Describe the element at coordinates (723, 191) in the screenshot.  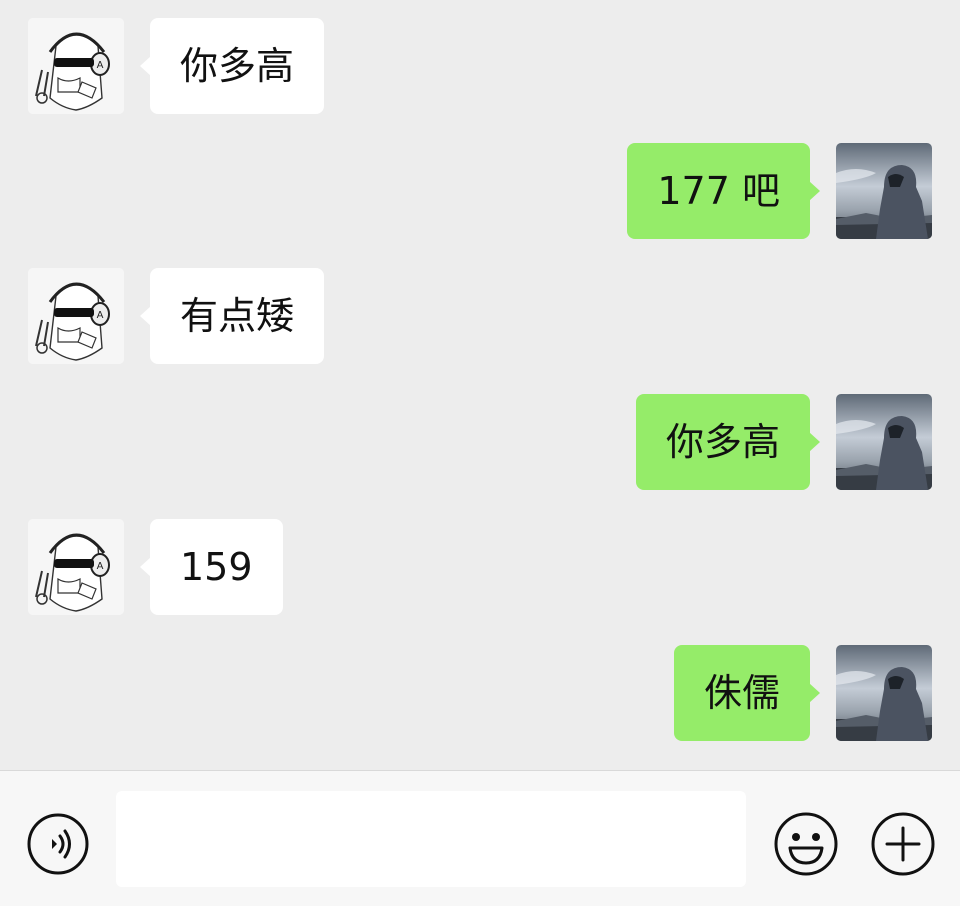
I see `message-bubble-outgoing: 177 吧` at that location.